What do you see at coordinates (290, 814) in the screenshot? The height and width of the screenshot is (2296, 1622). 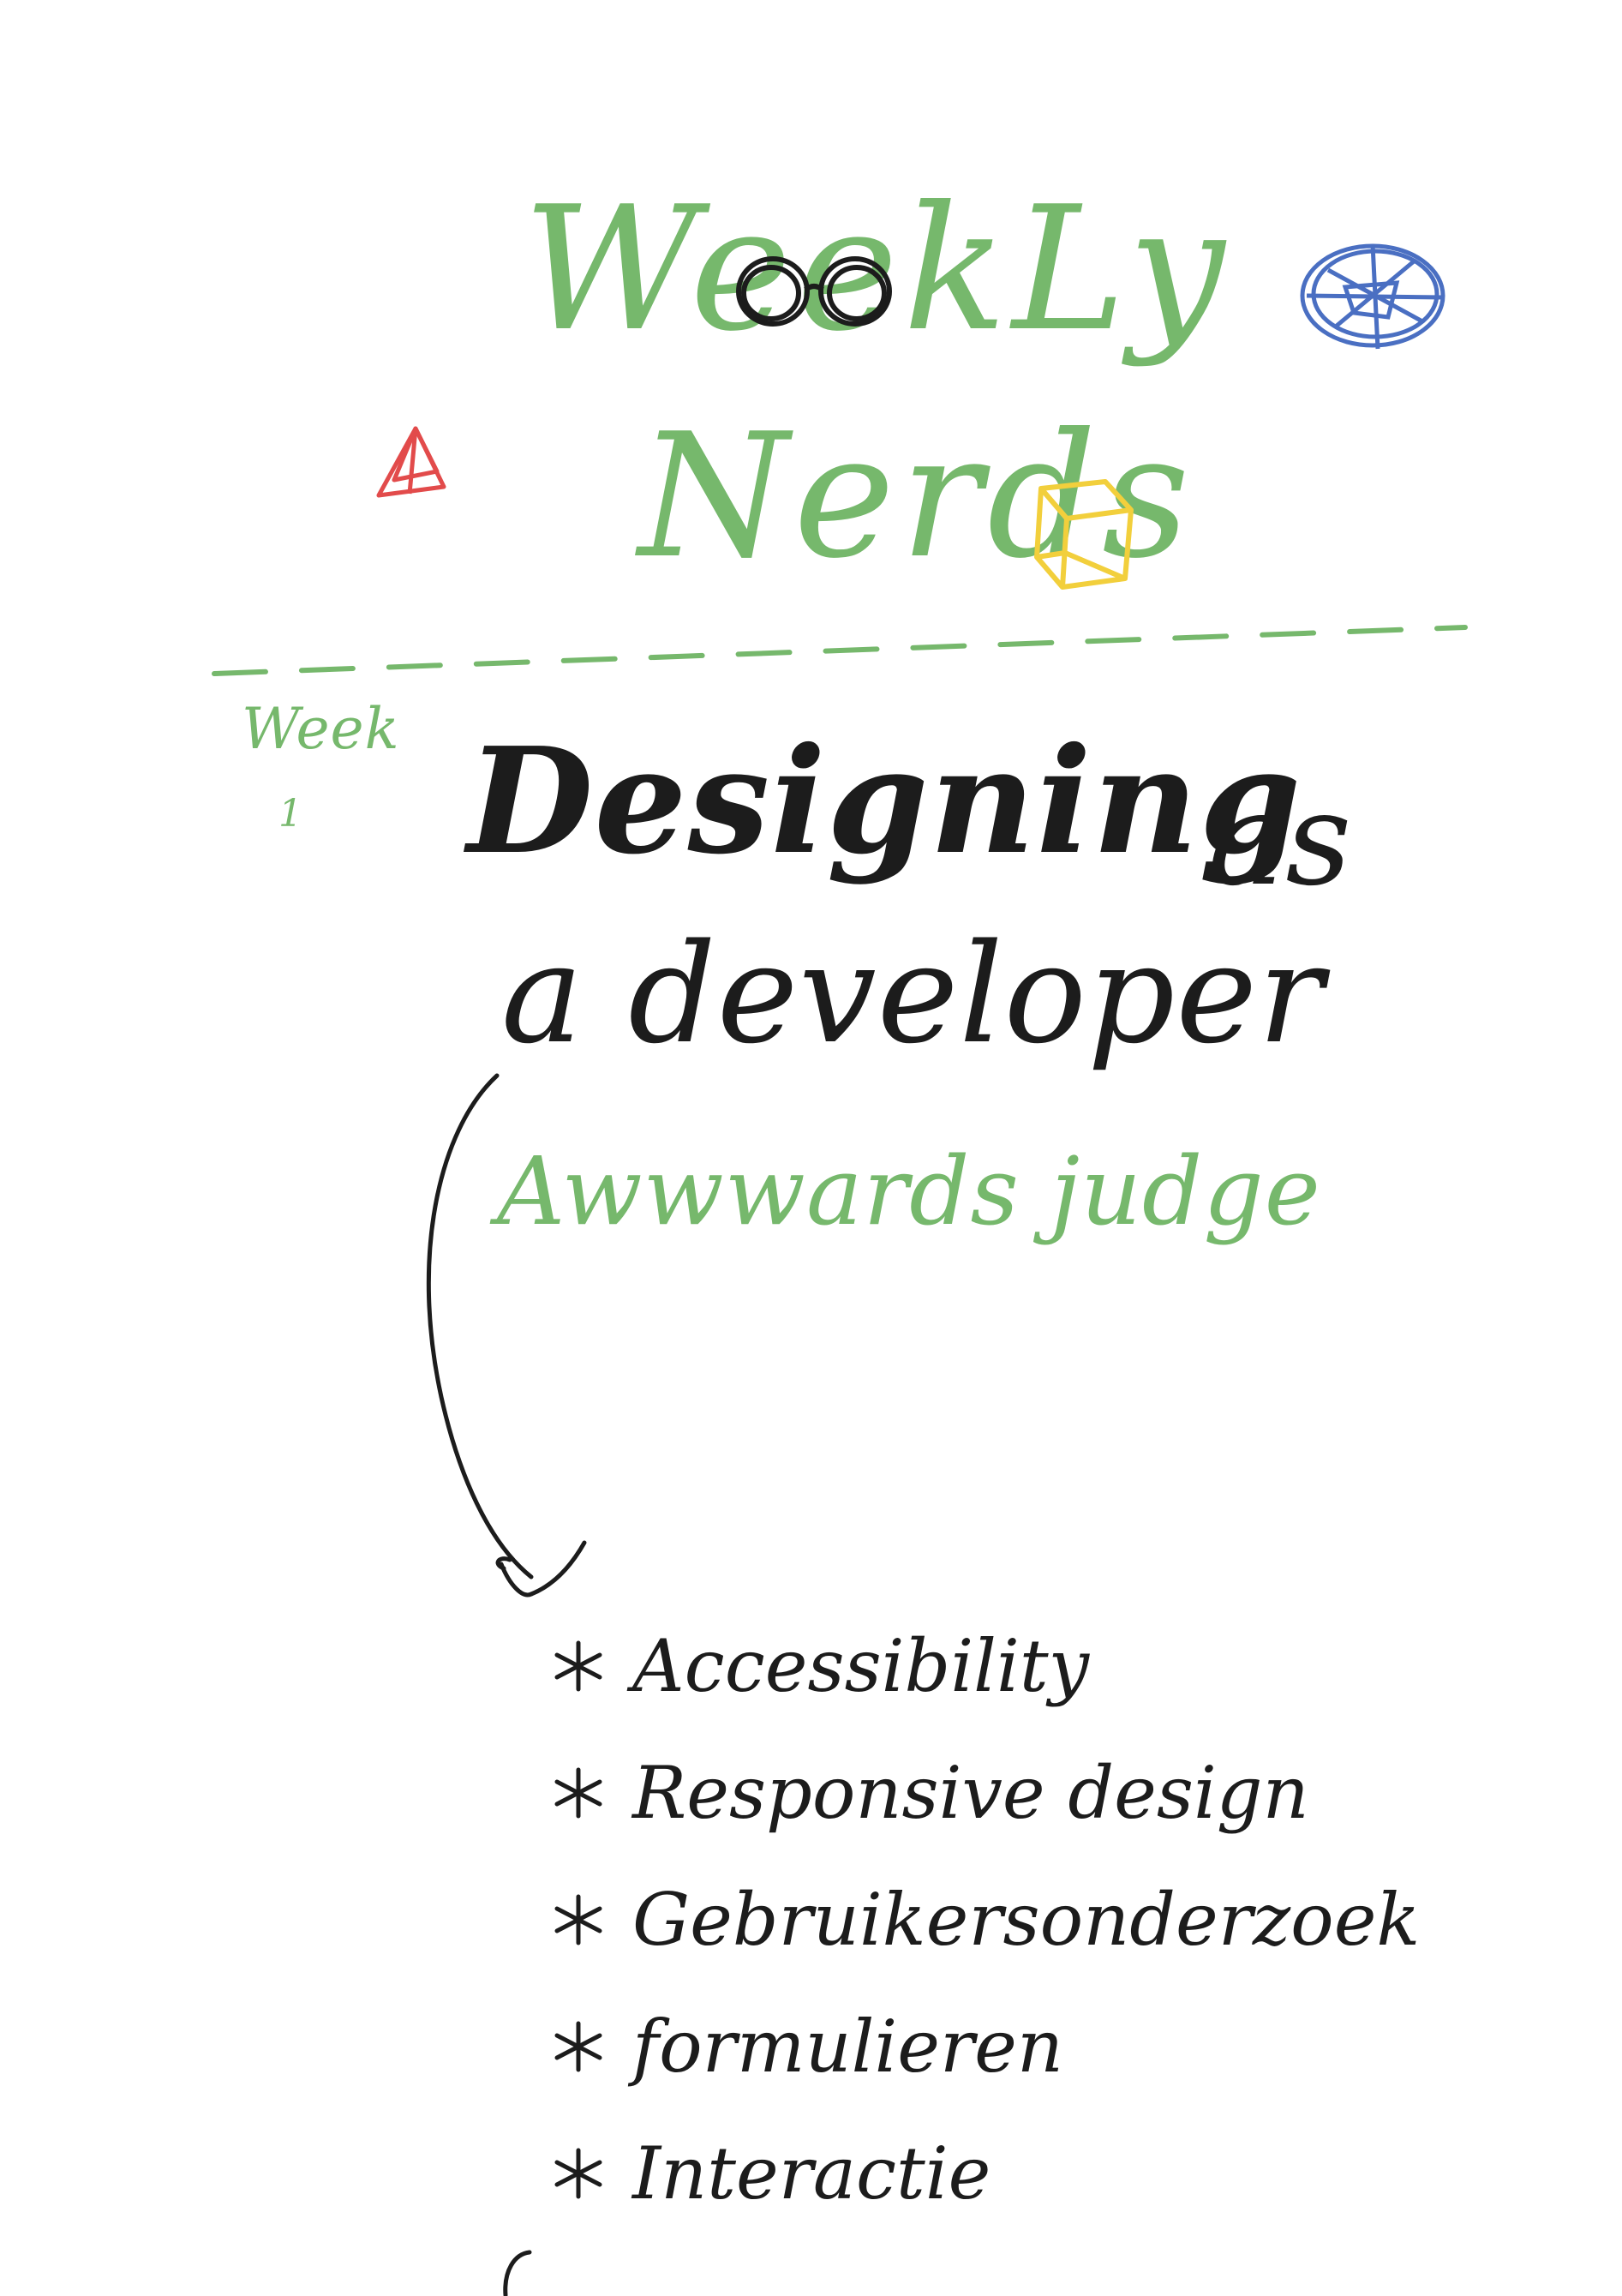 I see `week-number: 1` at bounding box center [290, 814].